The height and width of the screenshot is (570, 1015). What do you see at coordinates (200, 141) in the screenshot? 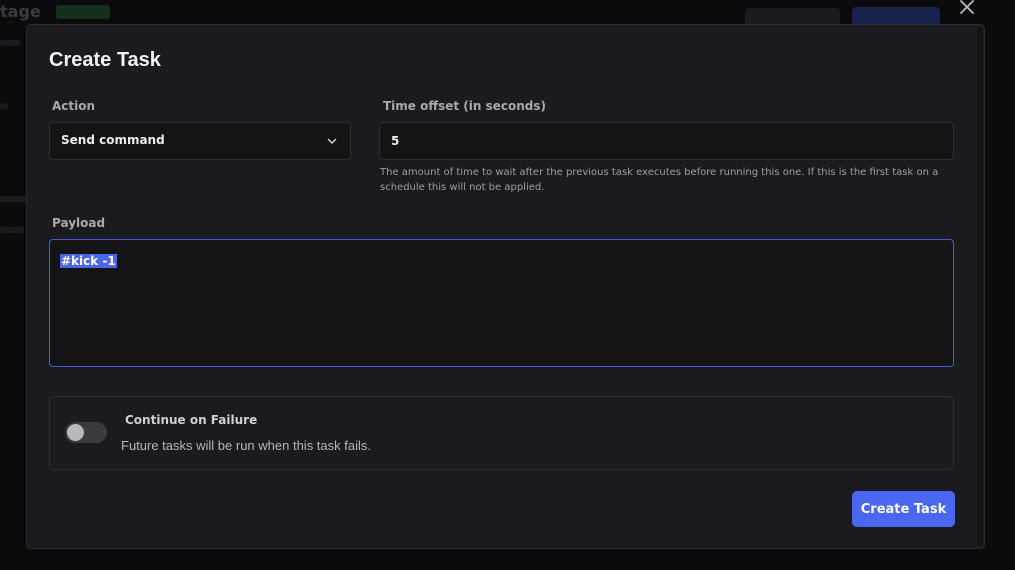
I see `action-select: Send command` at bounding box center [200, 141].